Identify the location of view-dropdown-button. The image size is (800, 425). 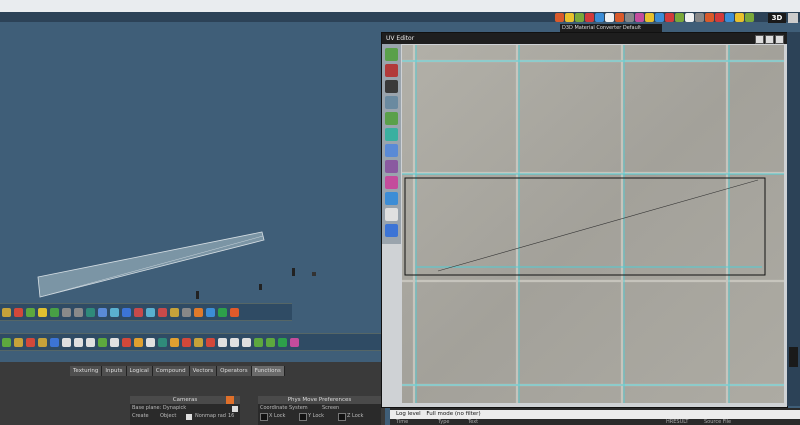
(793, 18).